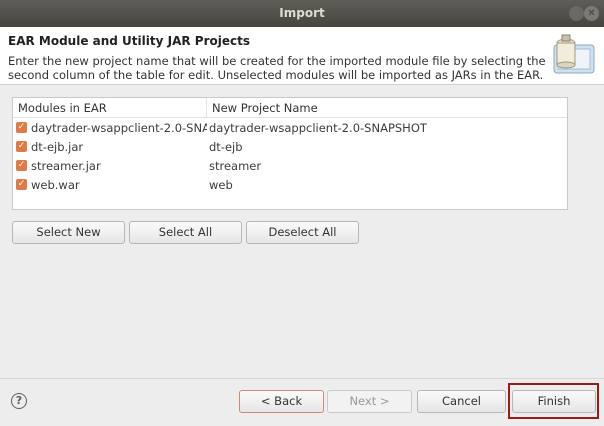 The height and width of the screenshot is (426, 604). I want to click on help-icon: ?, so click(19, 401).